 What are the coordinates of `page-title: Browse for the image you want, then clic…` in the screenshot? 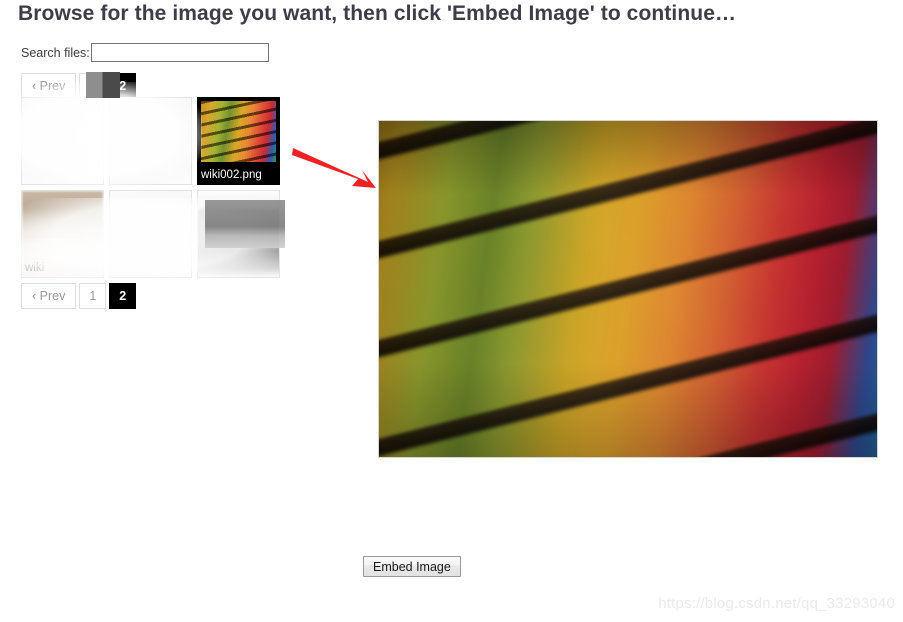 It's located at (377, 13).